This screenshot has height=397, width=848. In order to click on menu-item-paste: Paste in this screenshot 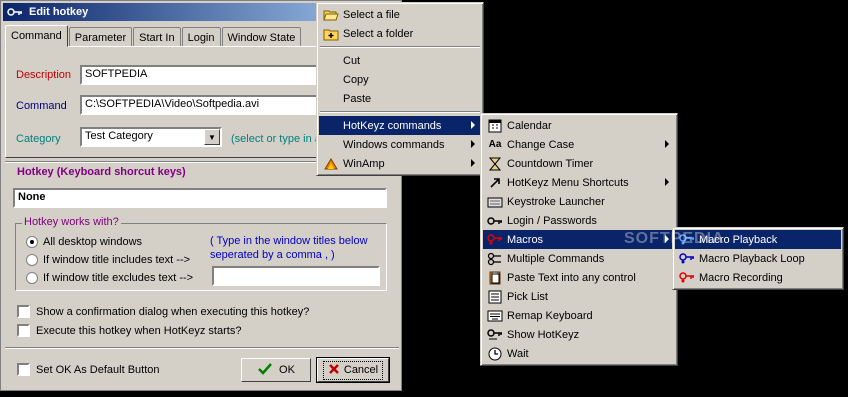, I will do `click(400, 98)`.